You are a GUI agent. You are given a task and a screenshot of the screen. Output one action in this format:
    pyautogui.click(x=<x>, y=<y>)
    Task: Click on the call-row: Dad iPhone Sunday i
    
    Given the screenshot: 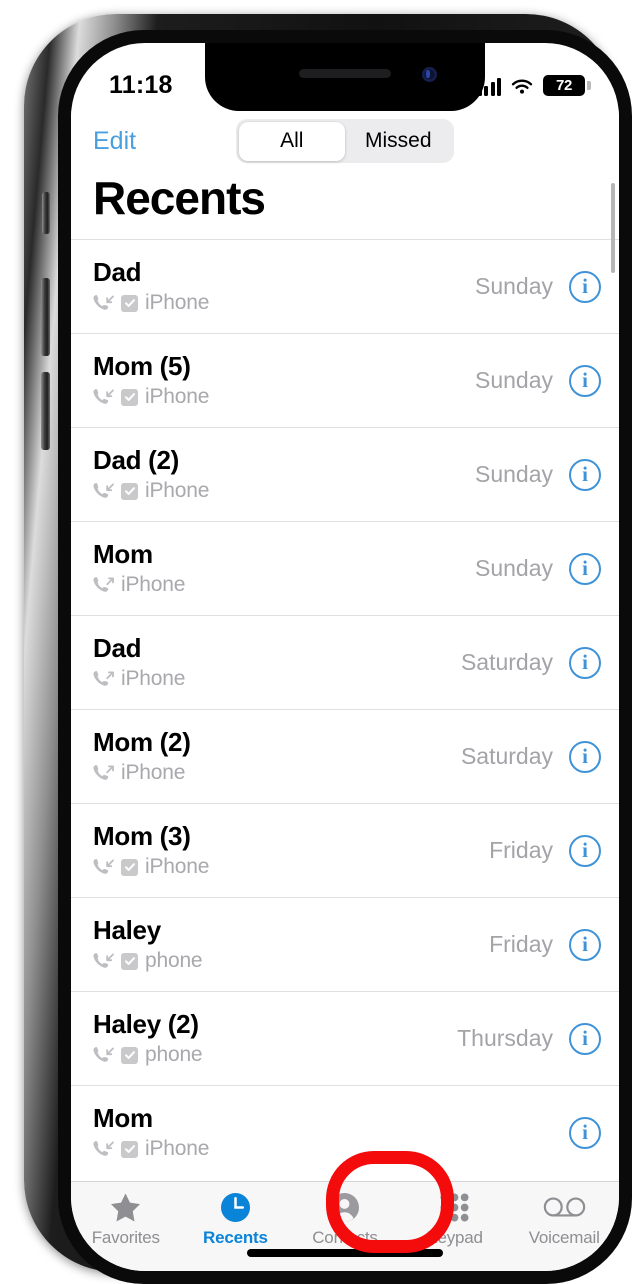 What is the action you would take?
    pyautogui.click(x=345, y=286)
    